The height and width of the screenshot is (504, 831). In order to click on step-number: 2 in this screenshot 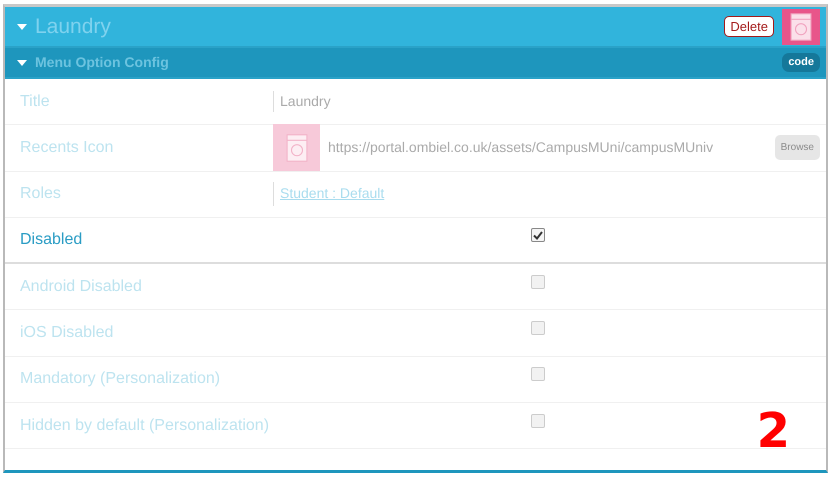, I will do `click(773, 431)`.